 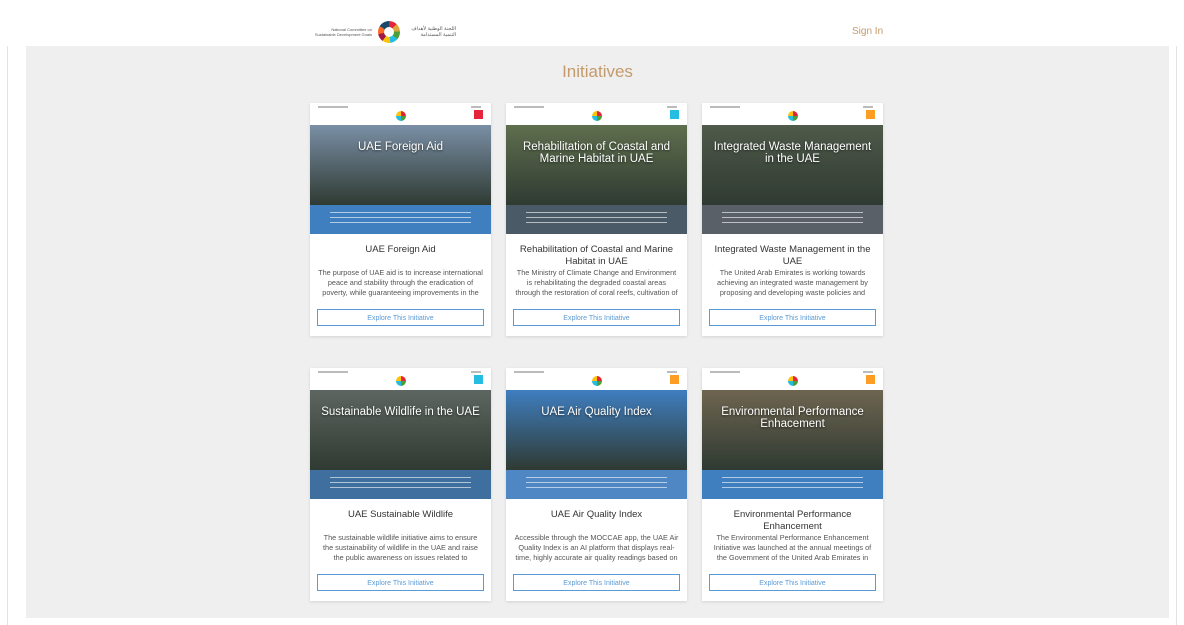 I want to click on initiative-thumbnail: Sustainable Wildlife in the UAE, so click(x=400, y=433).